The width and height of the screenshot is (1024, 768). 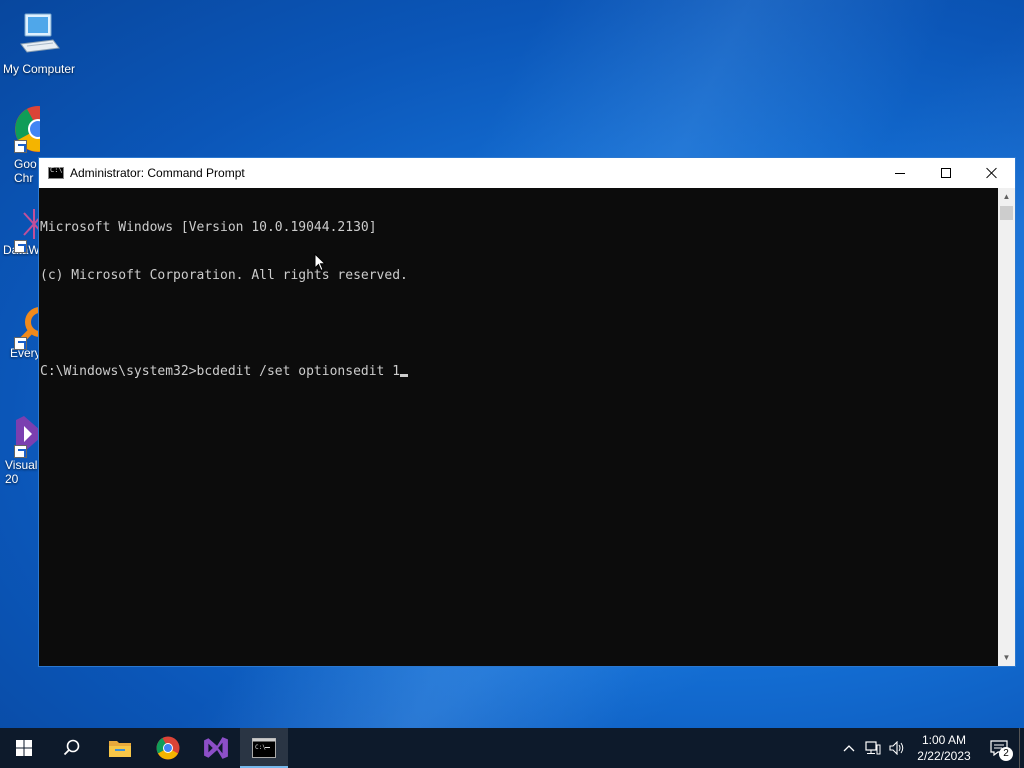 I want to click on speaker-icon, so click(x=896, y=748).